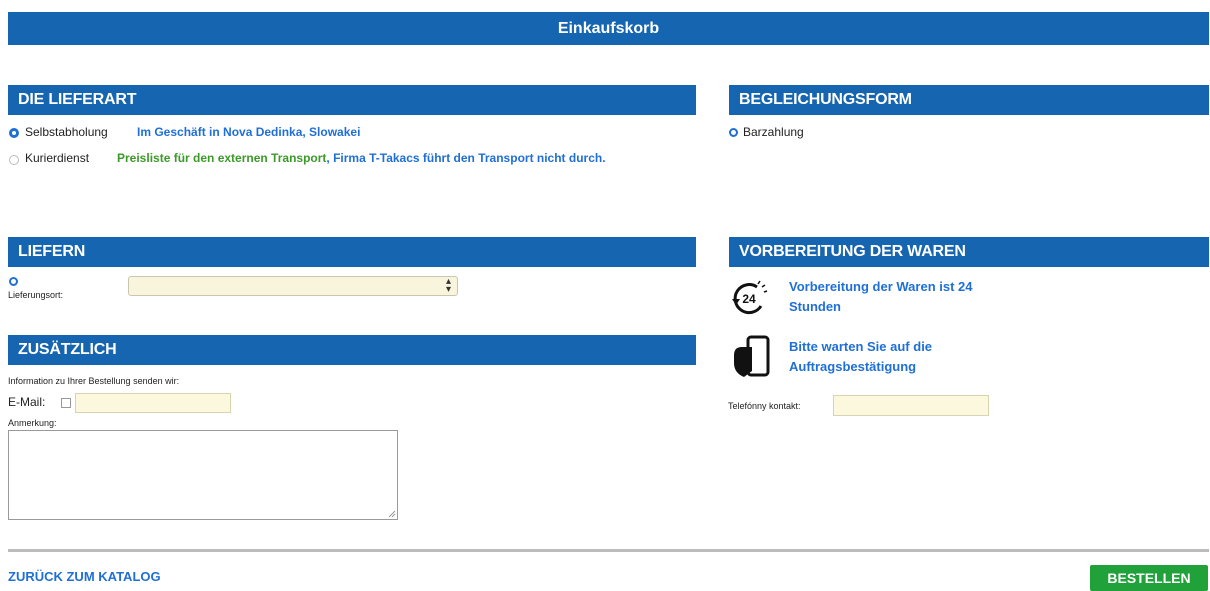 This screenshot has width=1210, height=591. Describe the element at coordinates (881, 297) in the screenshot. I see `preparation-time-text: Vorbereitung der Waren ist 24 Stunden` at that location.